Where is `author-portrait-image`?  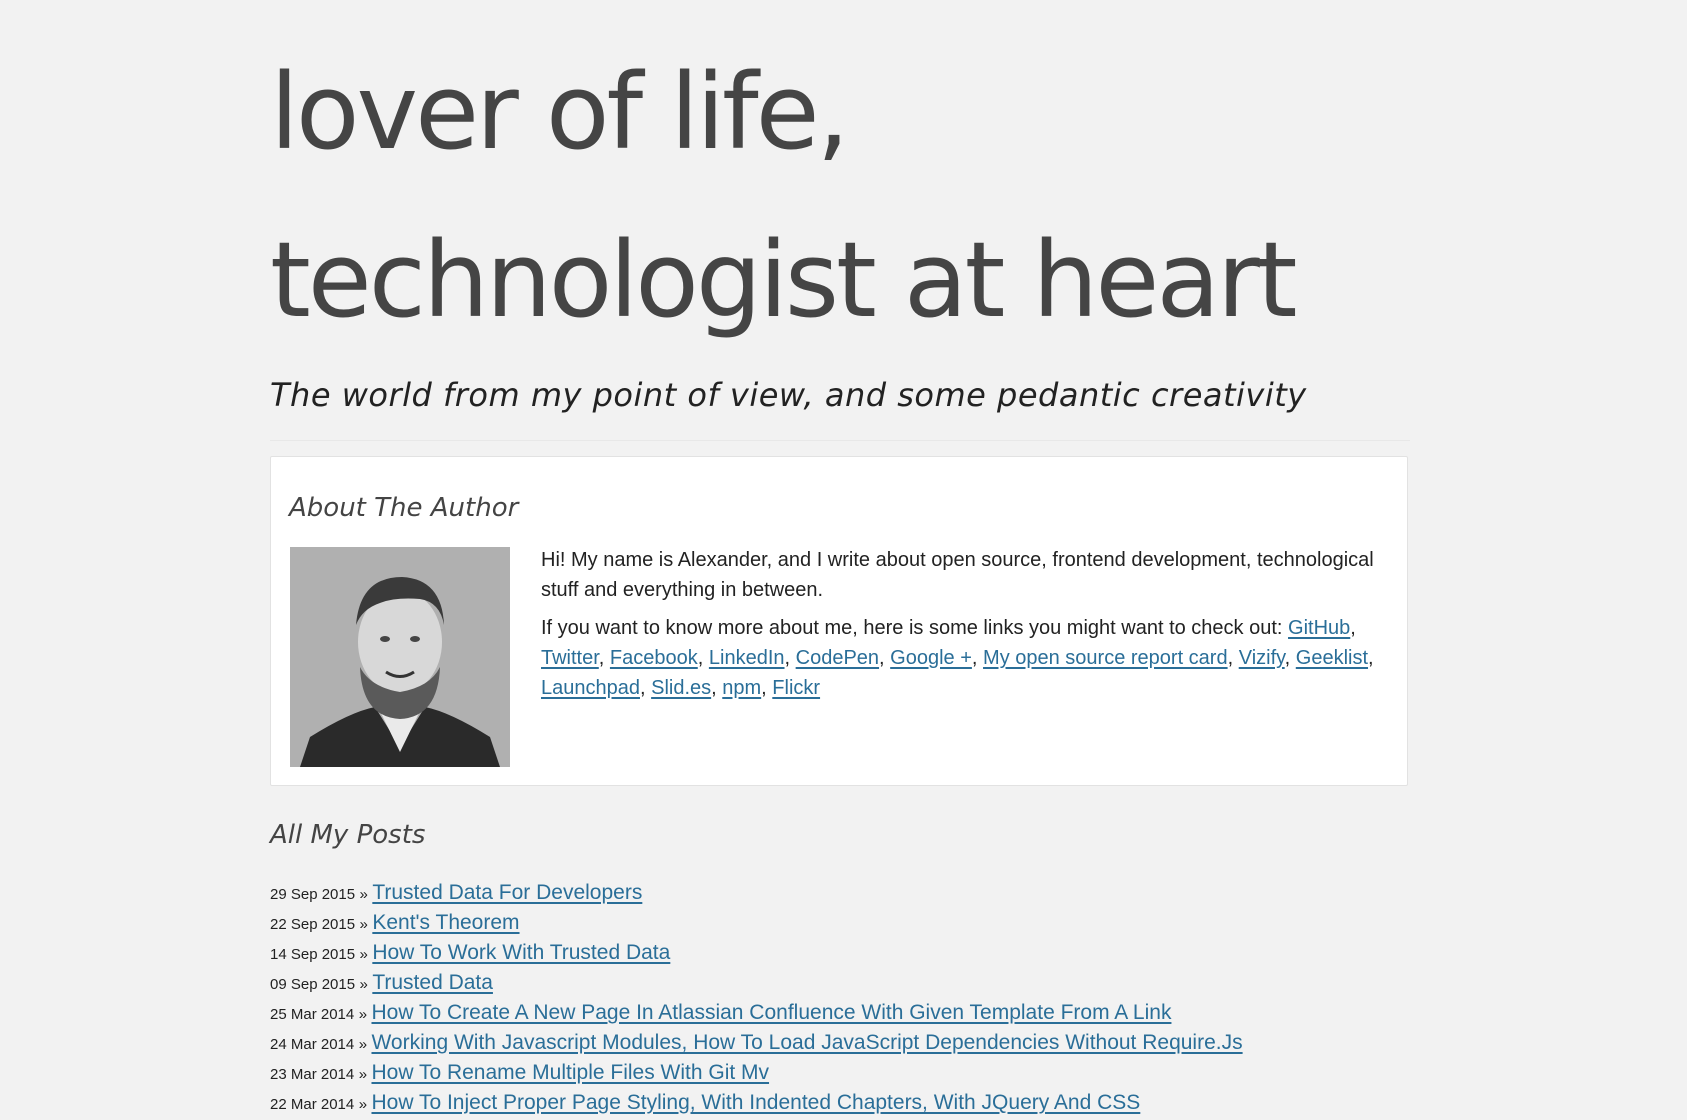
author-portrait-image is located at coordinates (400, 657).